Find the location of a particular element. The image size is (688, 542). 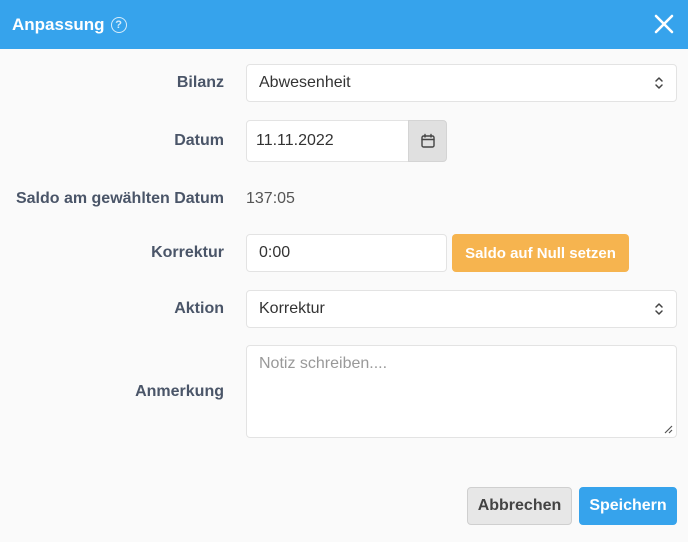

datum-value: 11.11.2022 is located at coordinates (295, 140).